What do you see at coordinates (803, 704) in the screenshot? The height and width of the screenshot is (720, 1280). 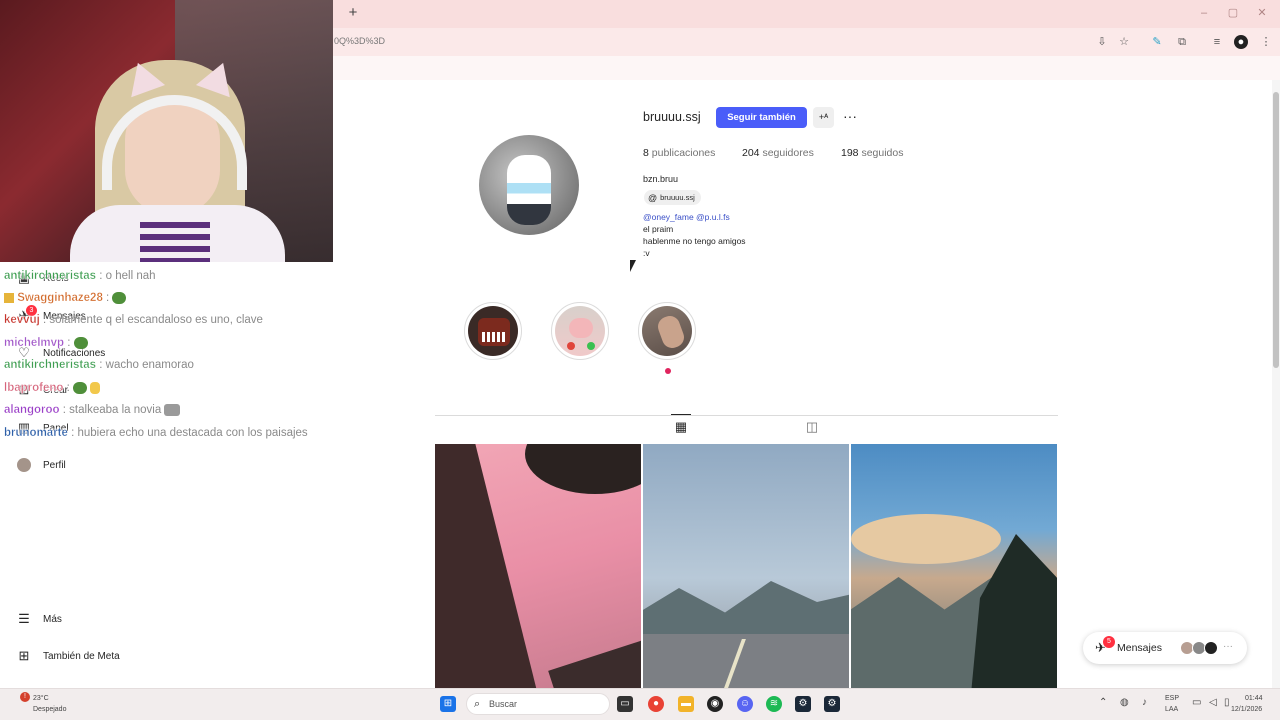 I see `steam-icon: ⚙` at bounding box center [803, 704].